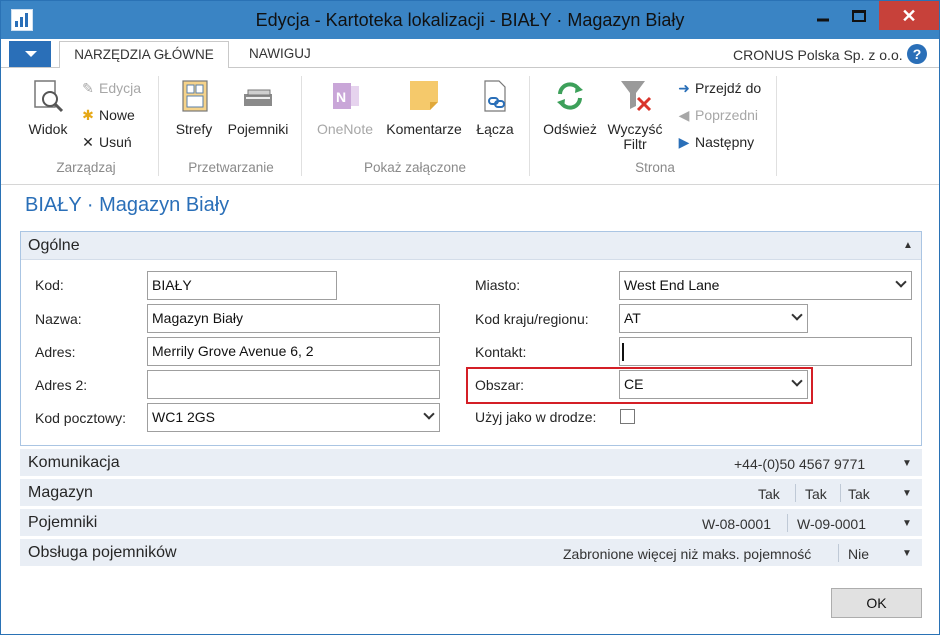 The image size is (940, 635). What do you see at coordinates (184, 417) in the screenshot?
I see `postcode-value: WC1 2GS` at bounding box center [184, 417].